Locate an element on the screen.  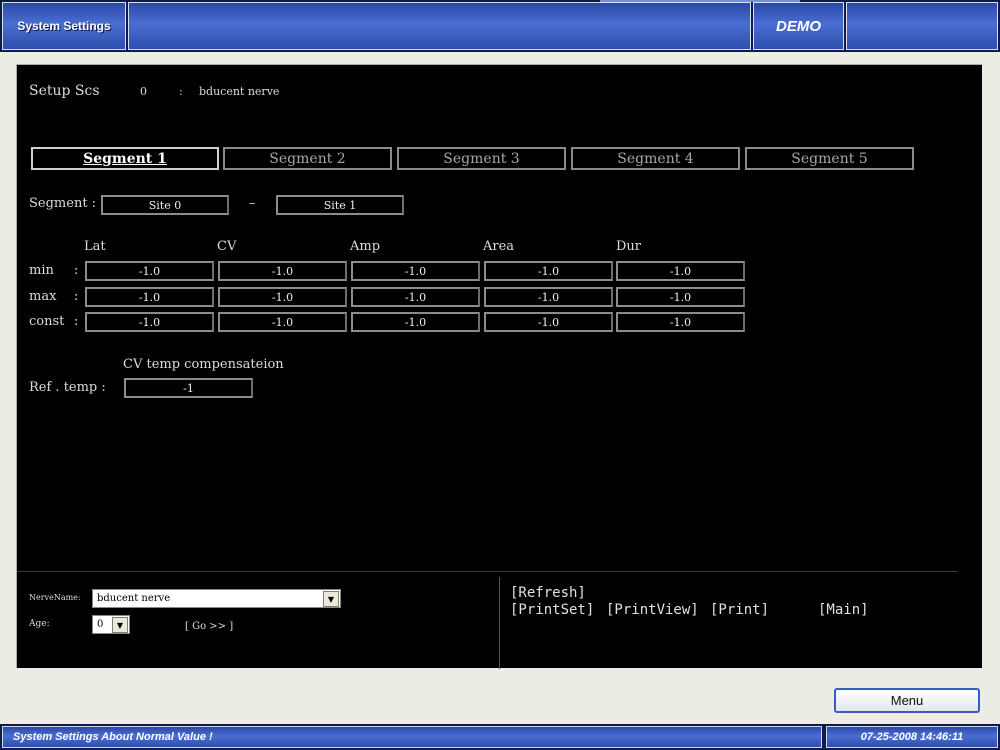
const-amp-field: -1.0 is located at coordinates (415, 322).